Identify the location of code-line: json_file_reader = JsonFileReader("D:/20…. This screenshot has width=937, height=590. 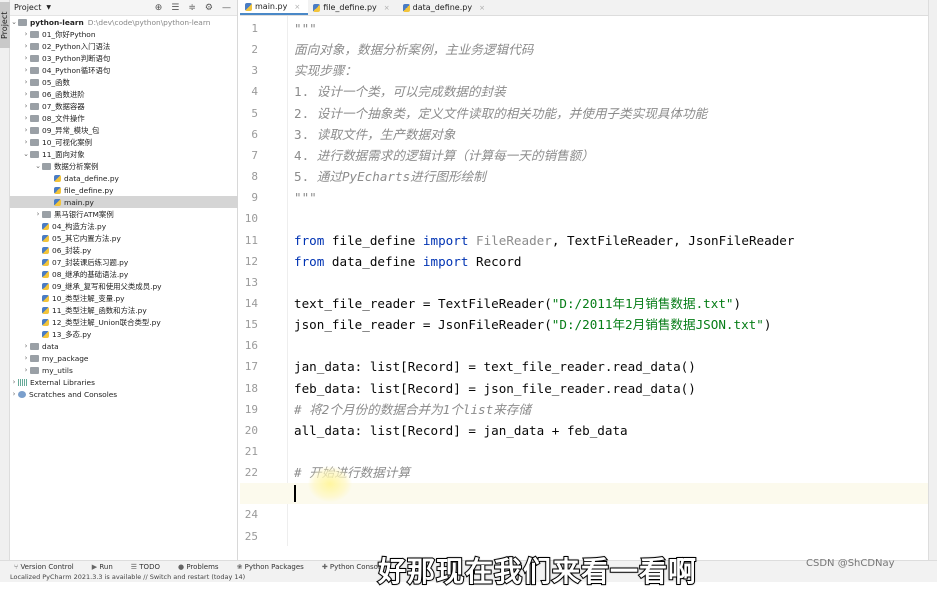
(532, 324).